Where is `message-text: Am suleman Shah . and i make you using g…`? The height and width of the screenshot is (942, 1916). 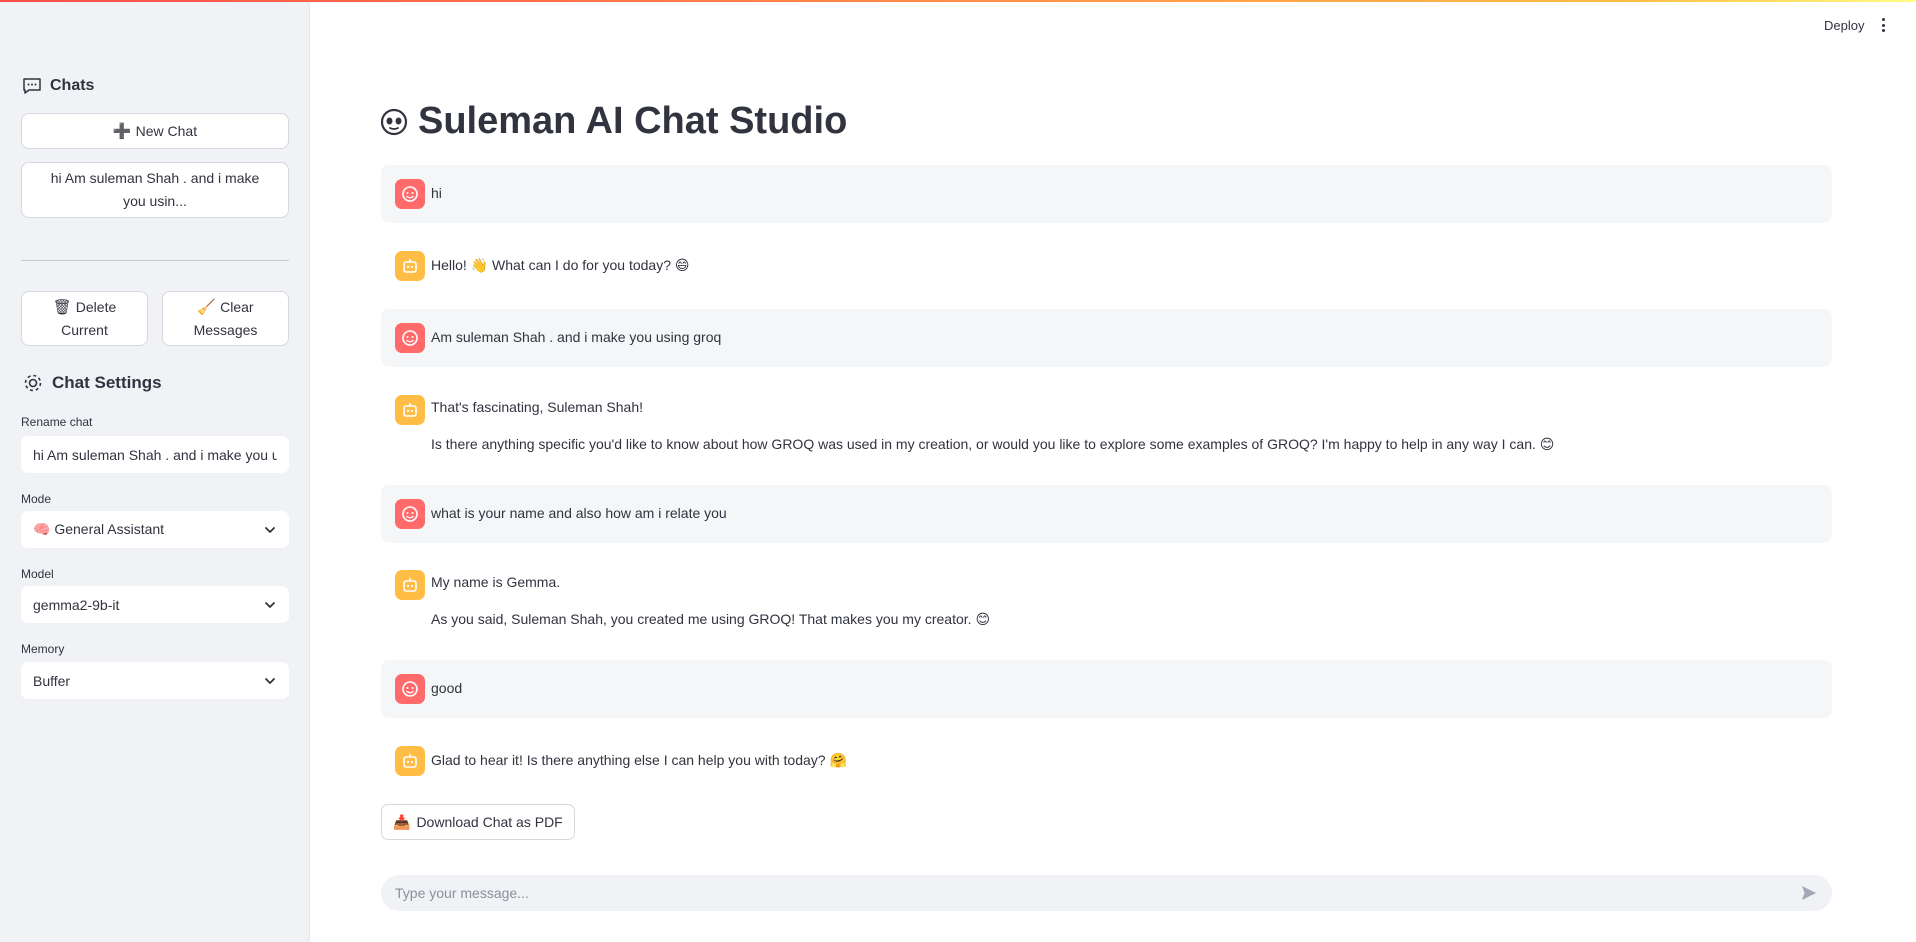
message-text: Am suleman Shah . and i make you using g… is located at coordinates (576, 337).